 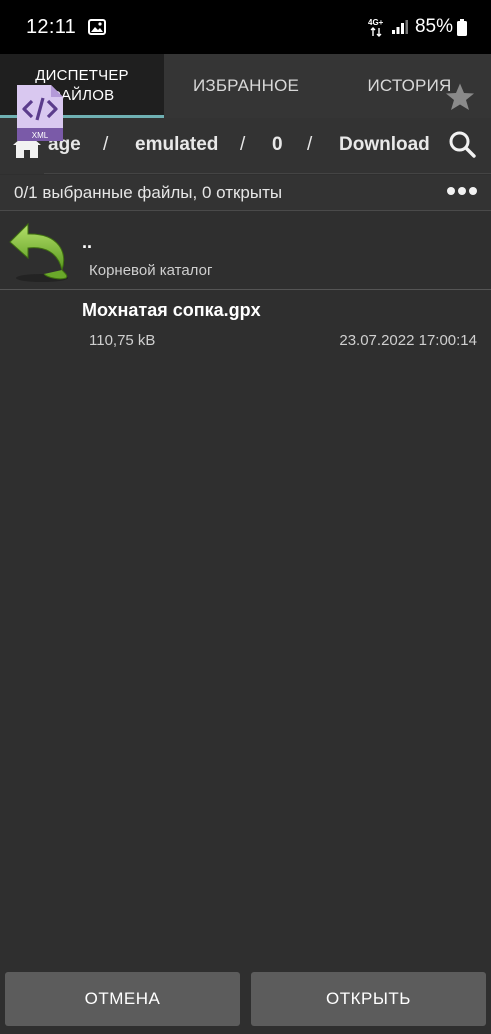 I want to click on tab-bar: ДИСПЕТЧЕР ФАЙЛОВ ИЗБРАННОЕ ИСТОРИЯ, so click(x=245, y=86).